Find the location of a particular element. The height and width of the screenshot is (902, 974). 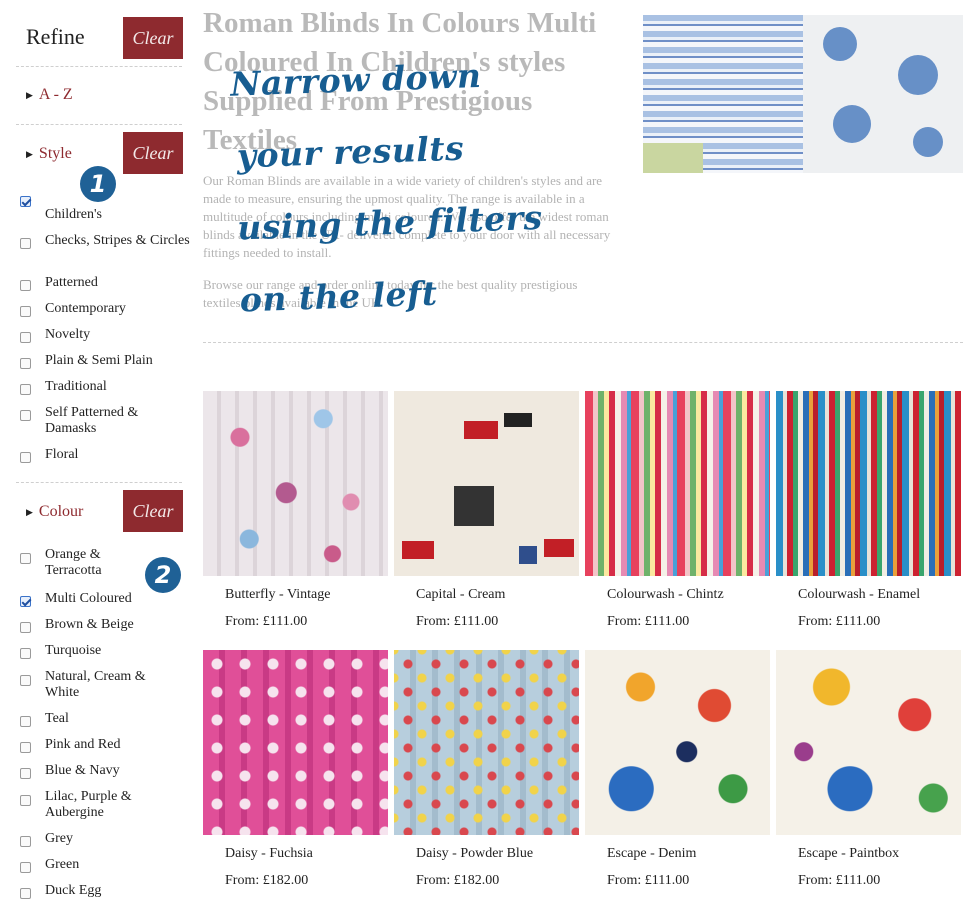

colour-option-turquoise: Turquoise is located at coordinates (105, 651).